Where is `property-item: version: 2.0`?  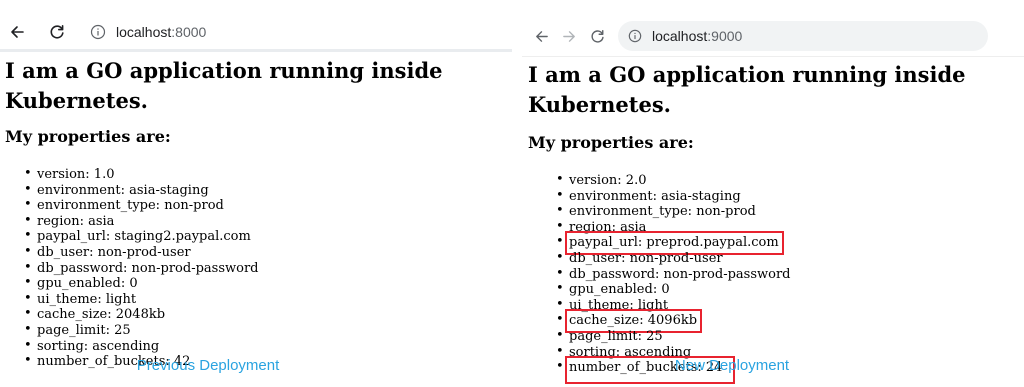 property-item: version: 2.0 is located at coordinates (776, 180).